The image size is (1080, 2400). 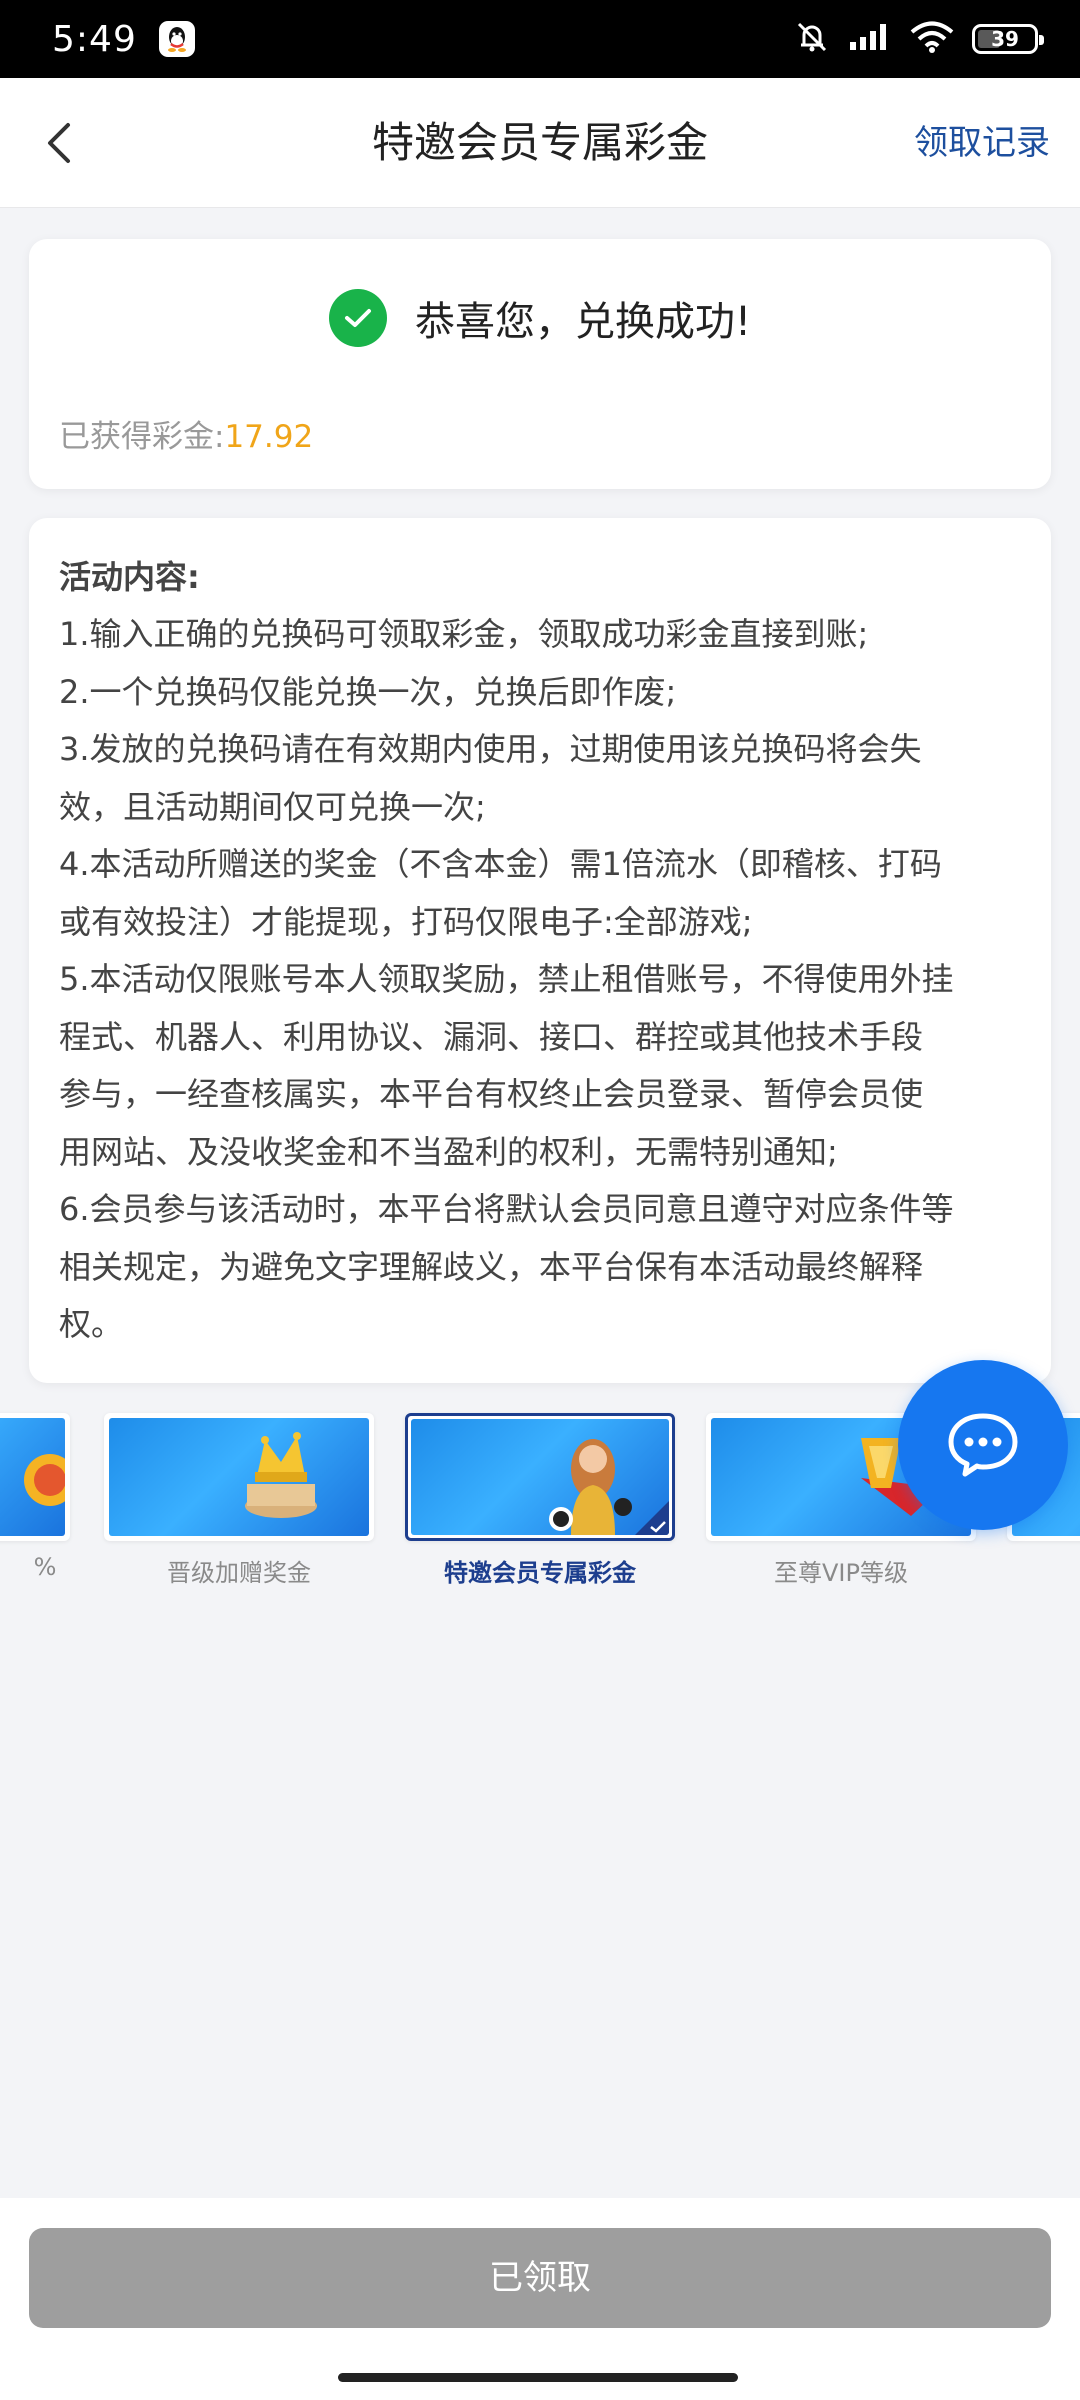 What do you see at coordinates (368, 691) in the screenshot?
I see `rules-line: 2.一个兑换码仅能兑换一次，兑换后即作废;` at bounding box center [368, 691].